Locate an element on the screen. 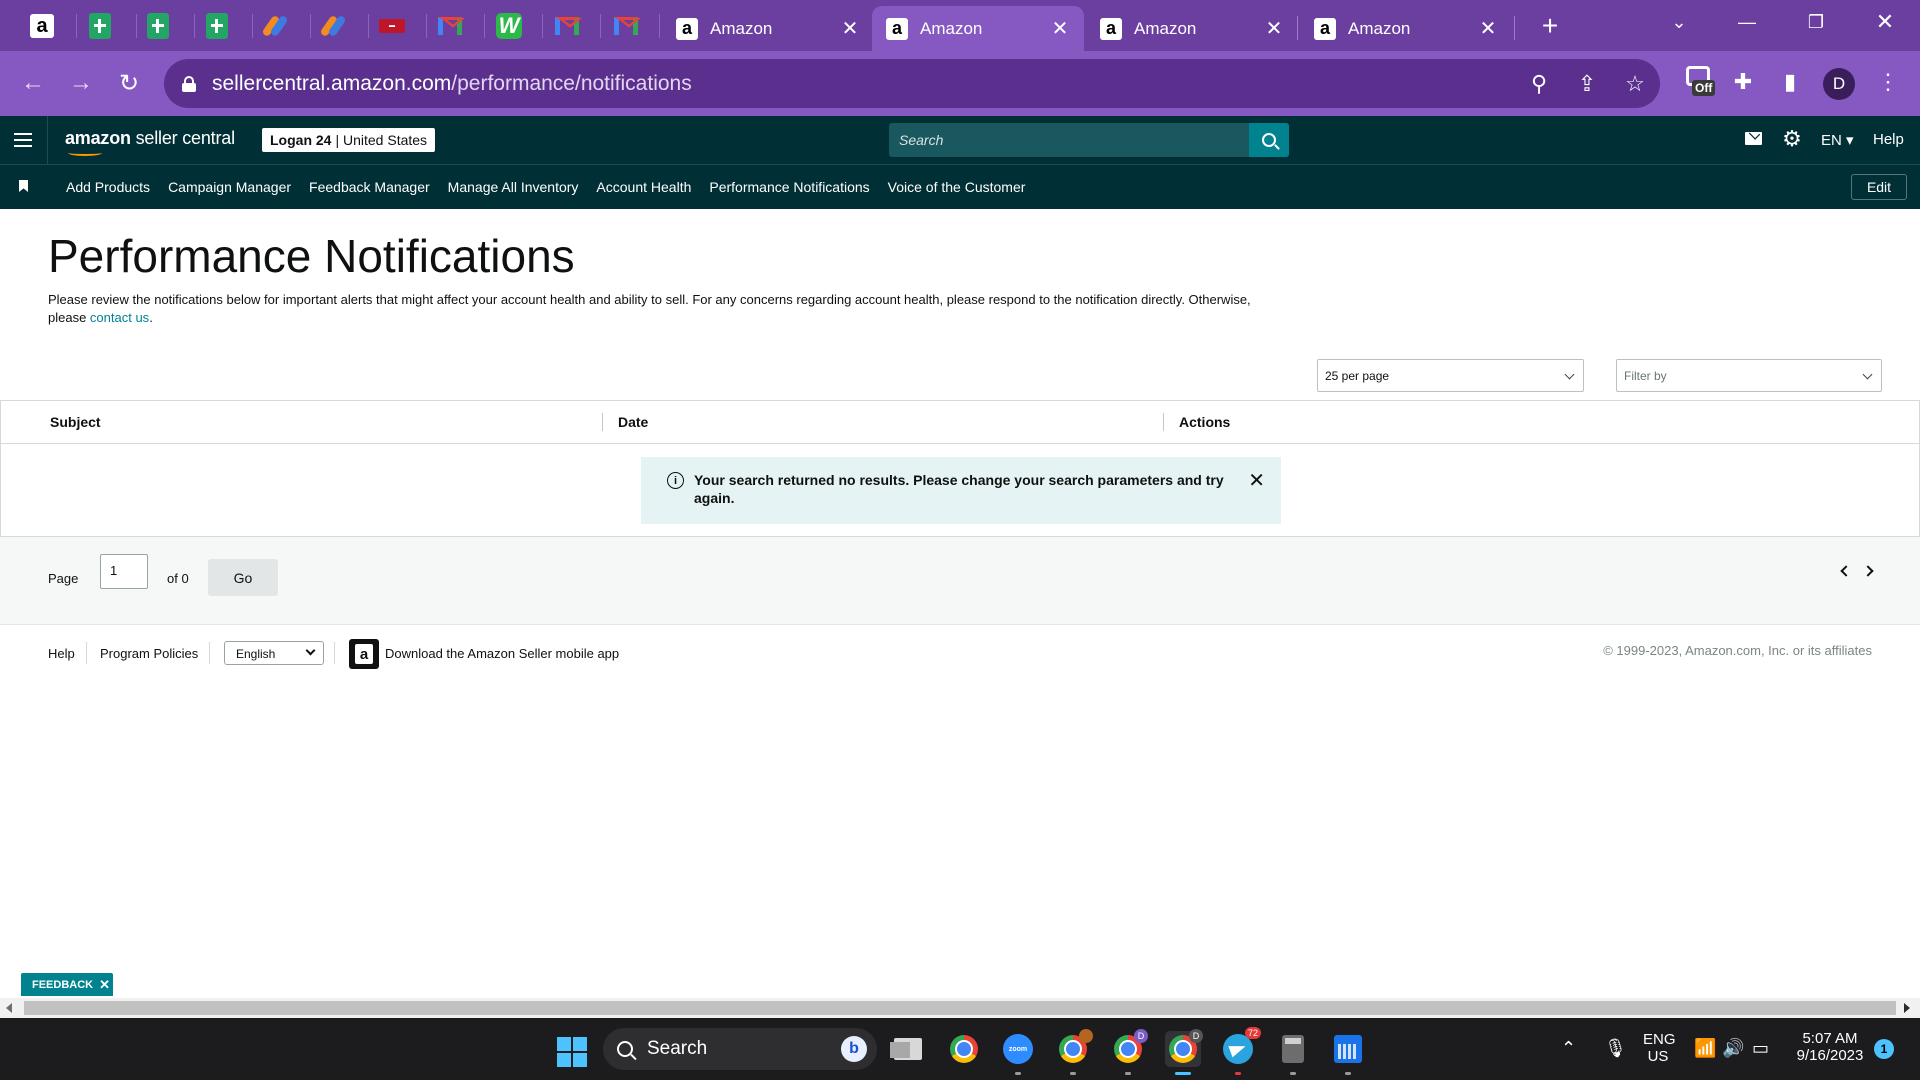 The image size is (1920, 1080). search-button is located at coordinates (1269, 140).